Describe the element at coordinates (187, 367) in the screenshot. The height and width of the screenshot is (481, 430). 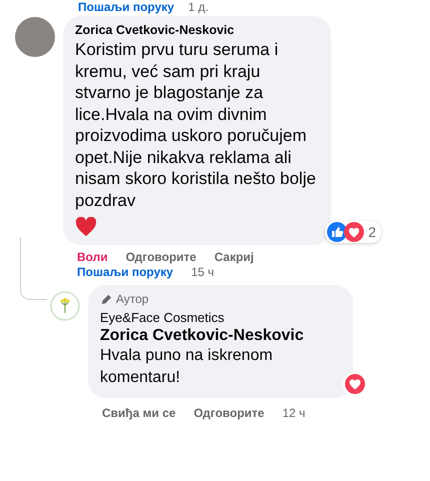
I see `reply-text: Hvala puno na iskrenom komentaru!` at that location.